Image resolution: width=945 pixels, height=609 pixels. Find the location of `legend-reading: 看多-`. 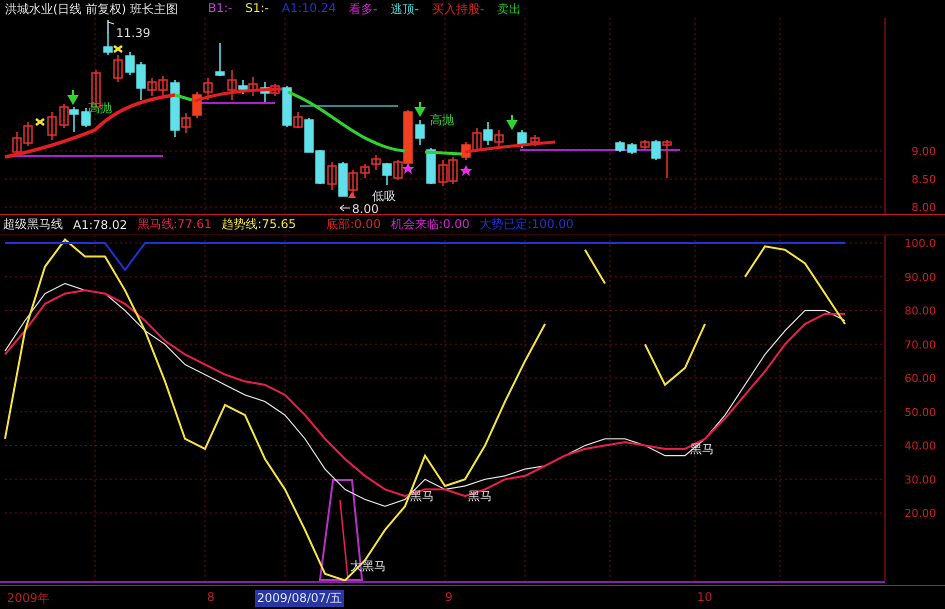

legend-reading: 看多- is located at coordinates (363, 9).